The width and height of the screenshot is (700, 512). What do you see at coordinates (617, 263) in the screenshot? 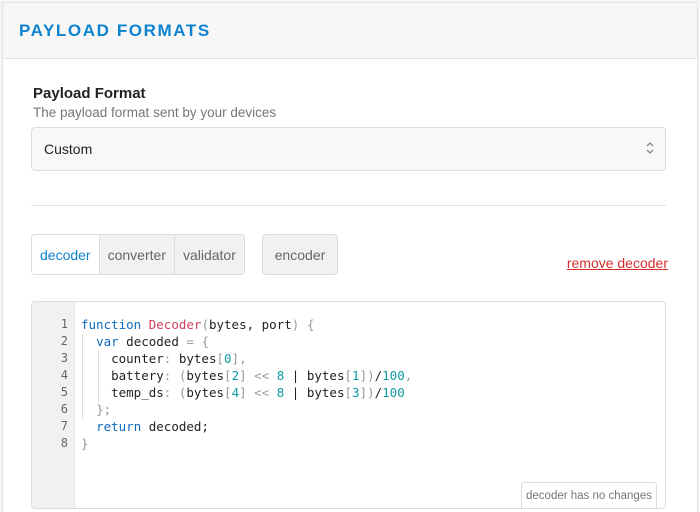
I see `remove-decoder-link: remove decoder` at bounding box center [617, 263].